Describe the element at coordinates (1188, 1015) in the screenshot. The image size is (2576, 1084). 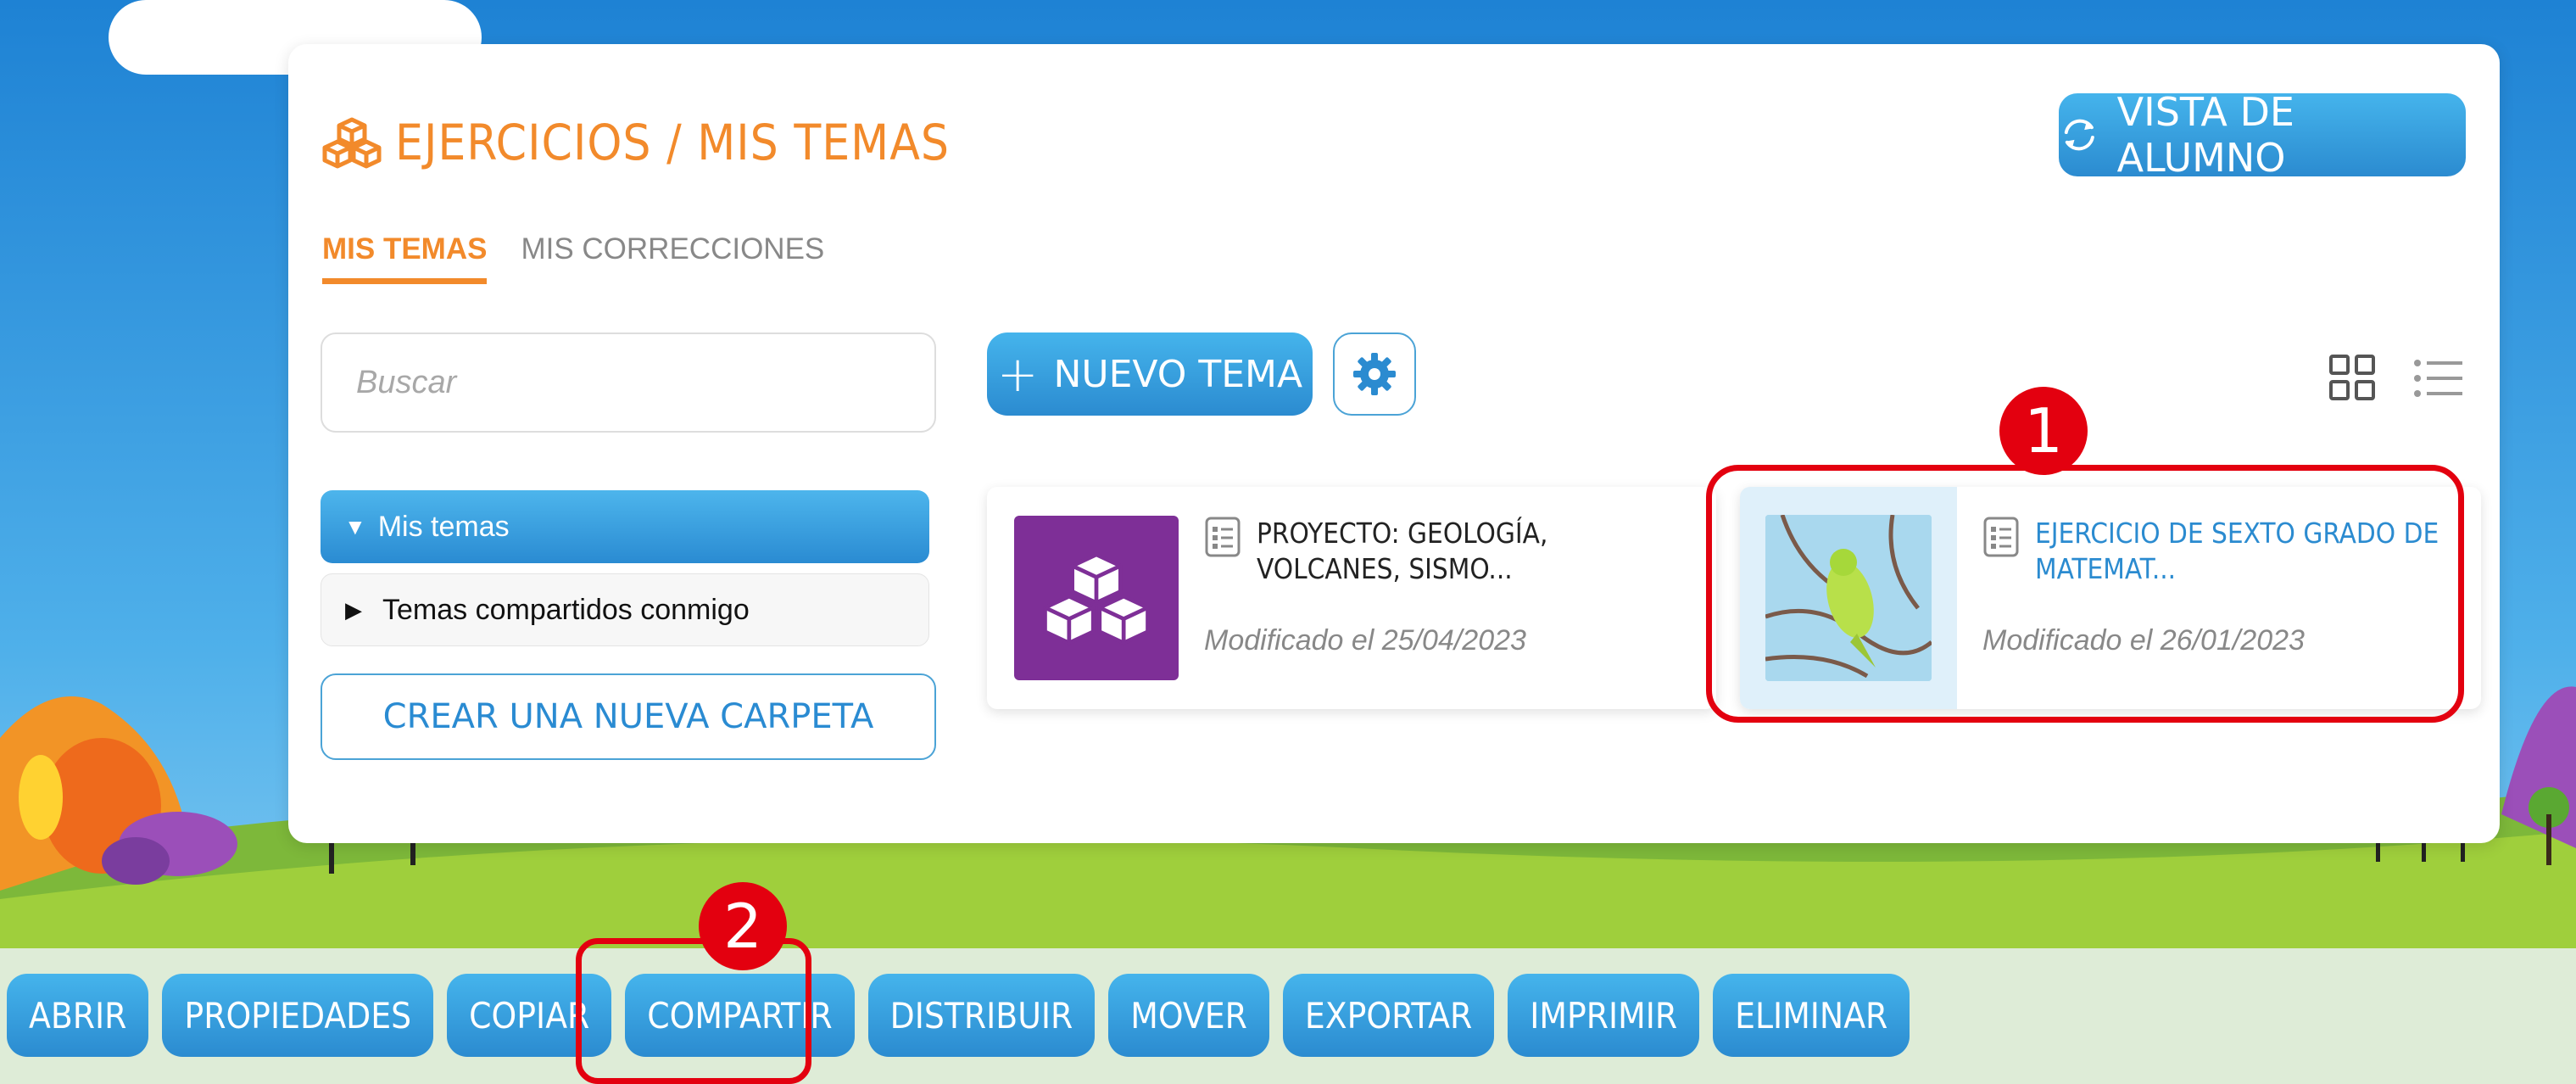
I see `move-button: MOVER` at that location.